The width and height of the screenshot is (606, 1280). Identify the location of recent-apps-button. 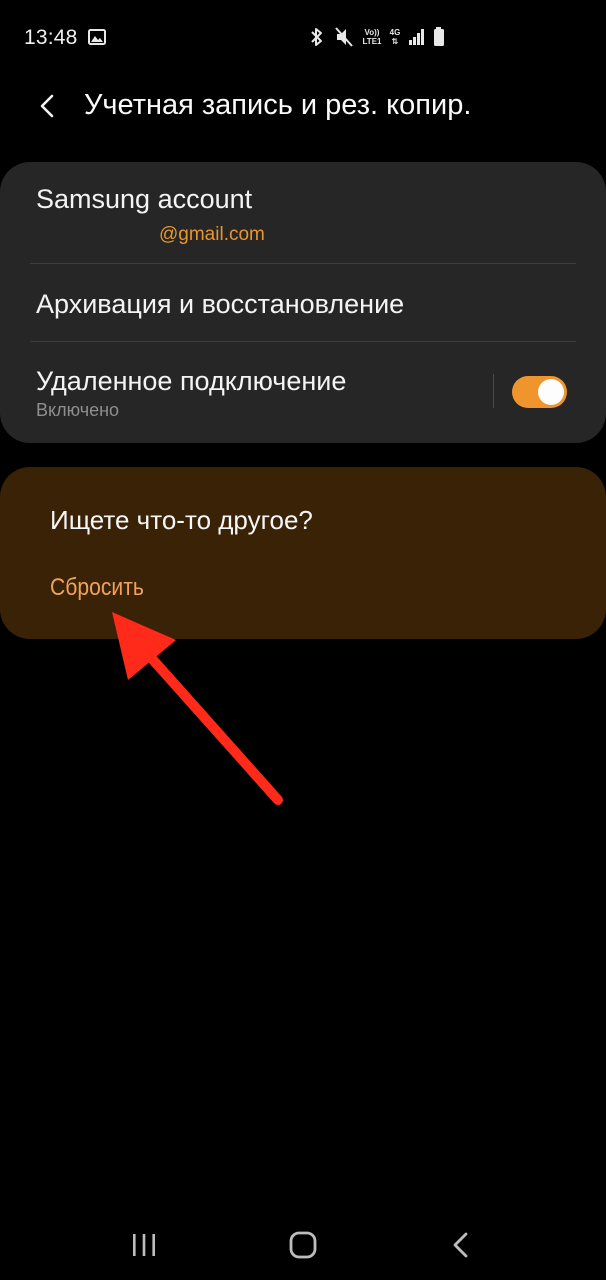
(144, 1245).